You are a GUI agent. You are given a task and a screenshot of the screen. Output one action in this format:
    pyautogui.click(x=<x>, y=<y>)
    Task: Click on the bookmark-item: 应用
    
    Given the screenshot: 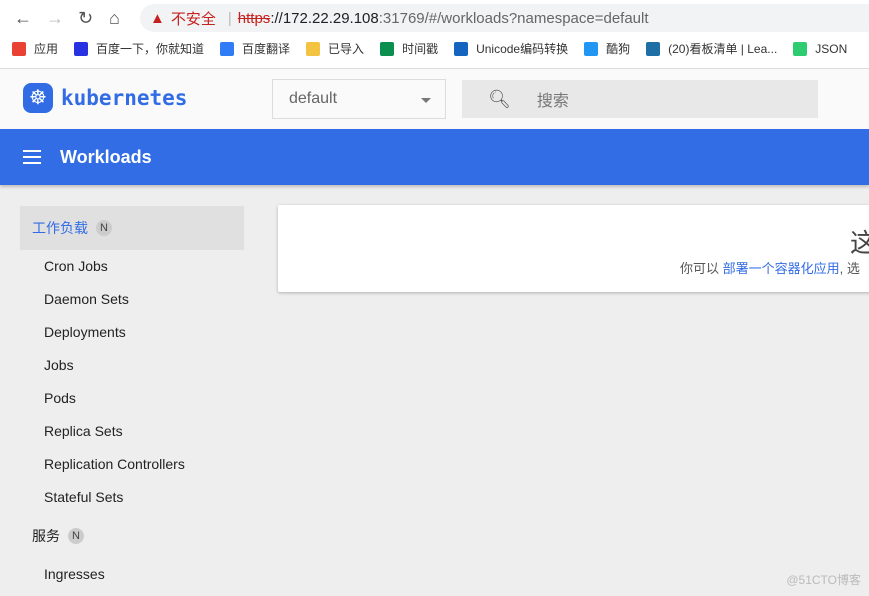 What is the action you would take?
    pyautogui.click(x=35, y=48)
    